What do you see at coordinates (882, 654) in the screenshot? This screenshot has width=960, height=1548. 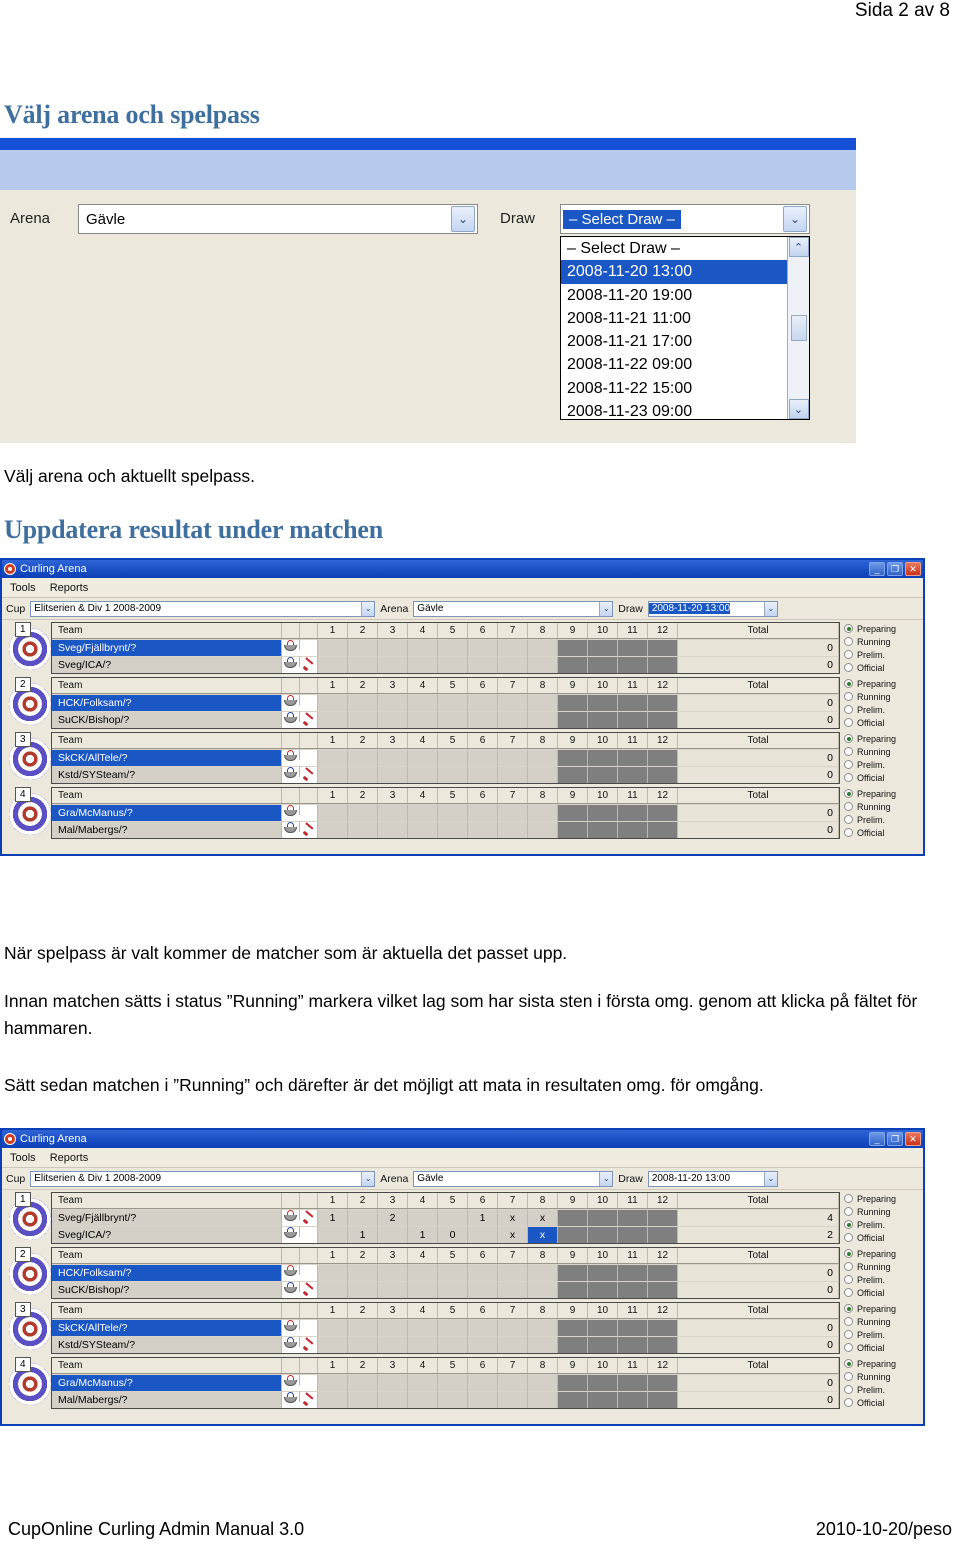 I see `status-radio-prelim: Prelim.` at bounding box center [882, 654].